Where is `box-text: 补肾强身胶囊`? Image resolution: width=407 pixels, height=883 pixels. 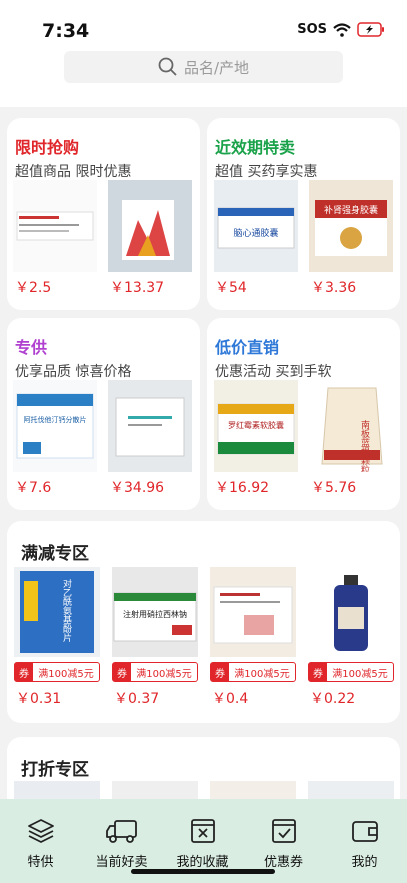
box-text: 补肾强身胶囊 is located at coordinates (351, 210).